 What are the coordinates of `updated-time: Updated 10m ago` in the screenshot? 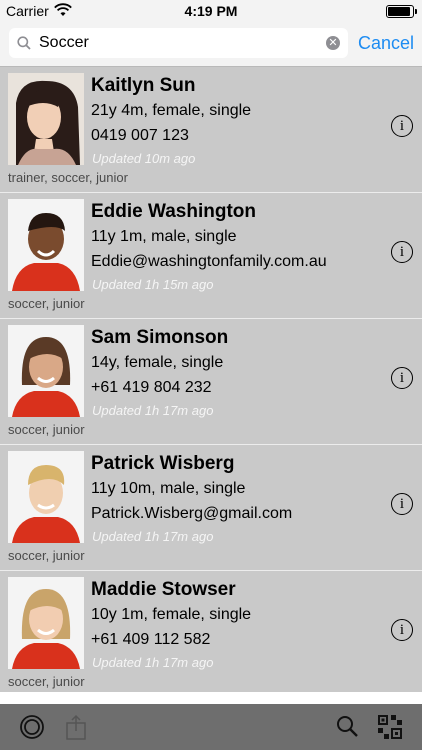 It's located at (144, 158).